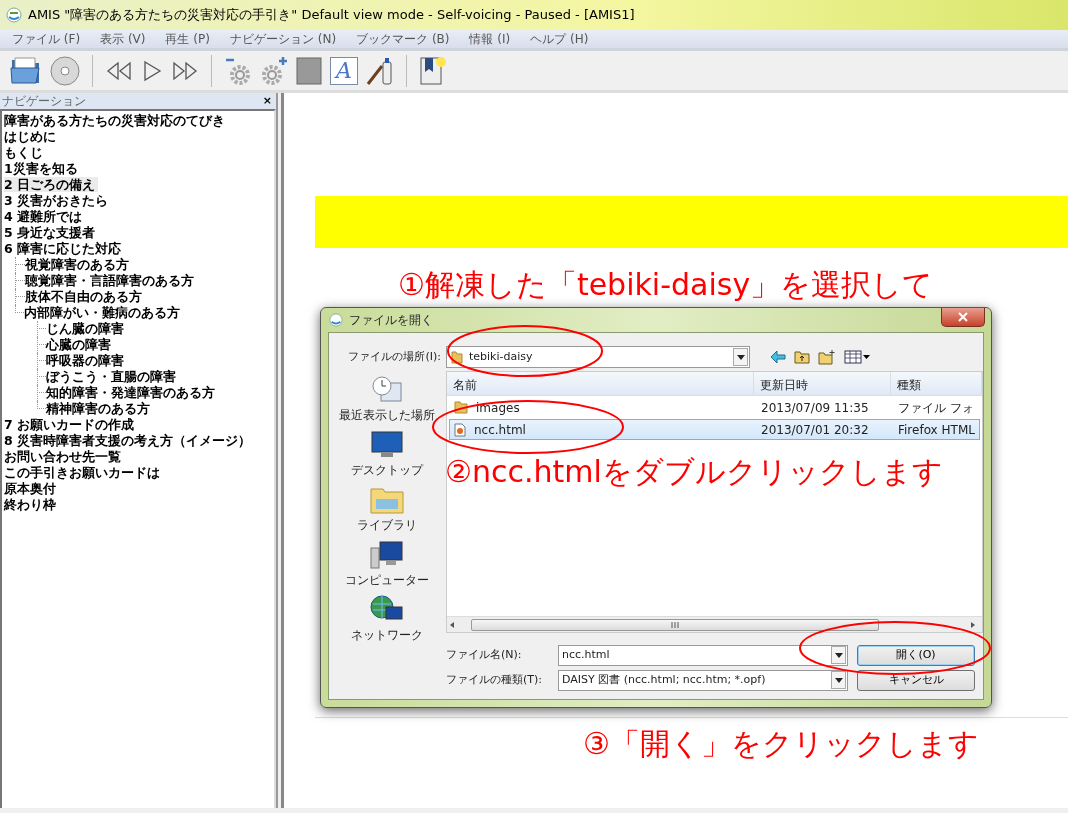 This screenshot has height=813, width=1068. I want to click on places-item: ライブラリ, so click(387, 509).